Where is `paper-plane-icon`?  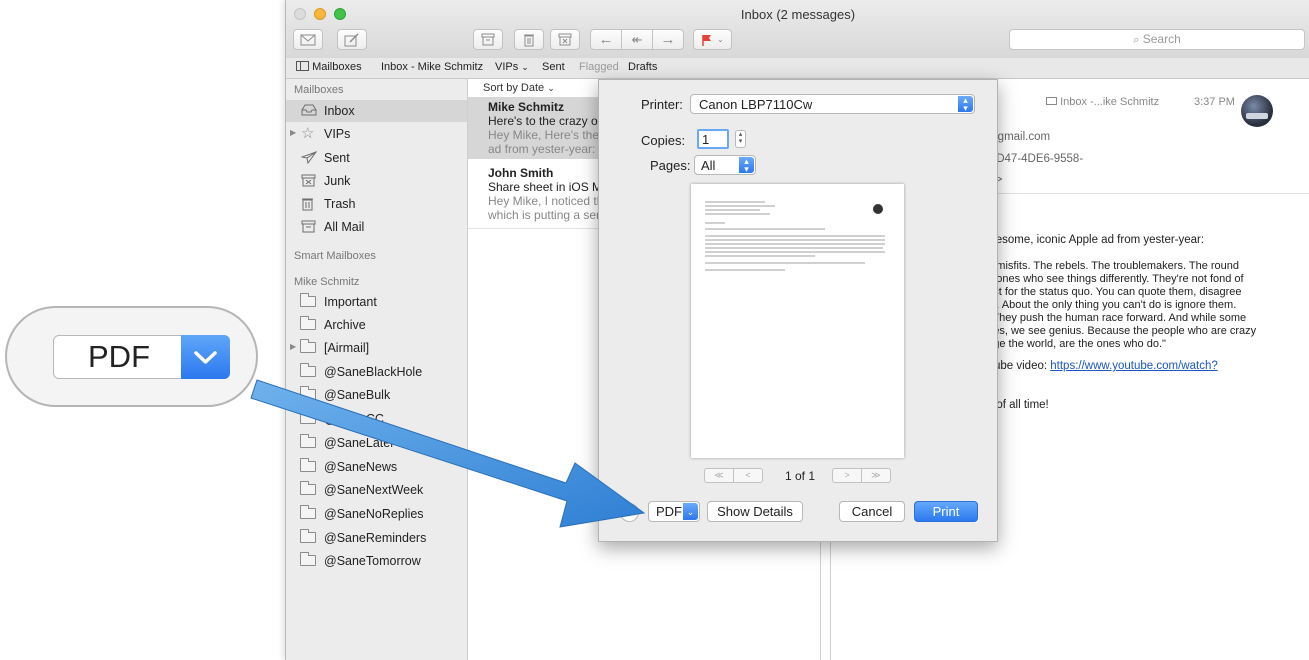
paper-plane-icon is located at coordinates (309, 157).